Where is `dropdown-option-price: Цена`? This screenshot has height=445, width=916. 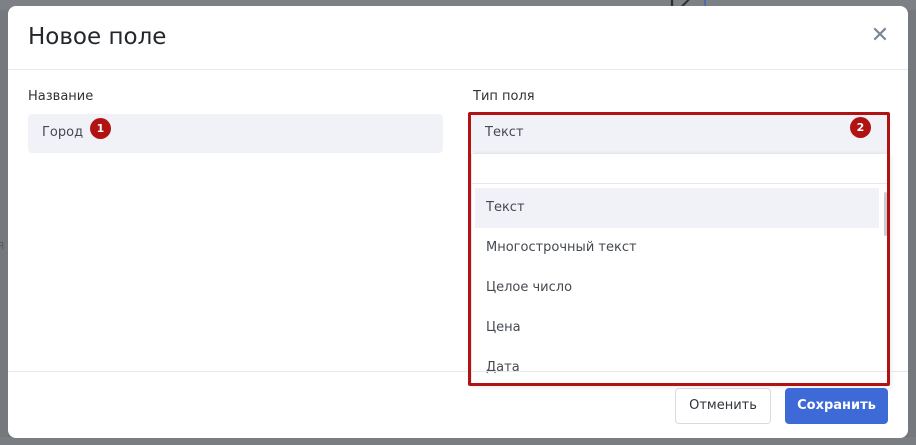 dropdown-option-price: Цена is located at coordinates (677, 328).